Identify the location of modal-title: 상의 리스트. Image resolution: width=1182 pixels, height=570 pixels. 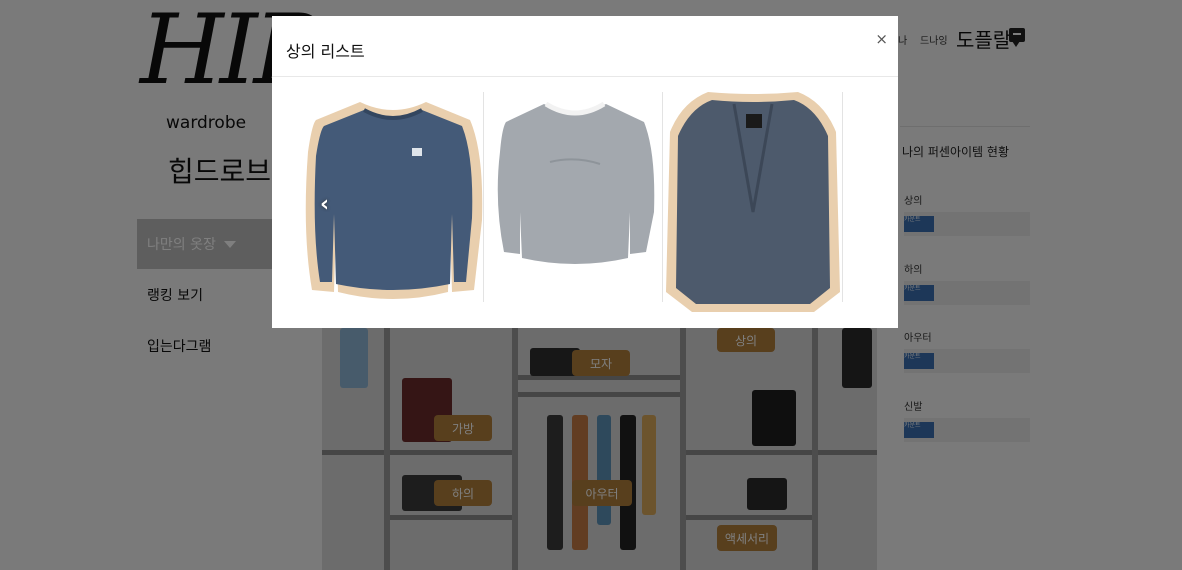
(325, 51).